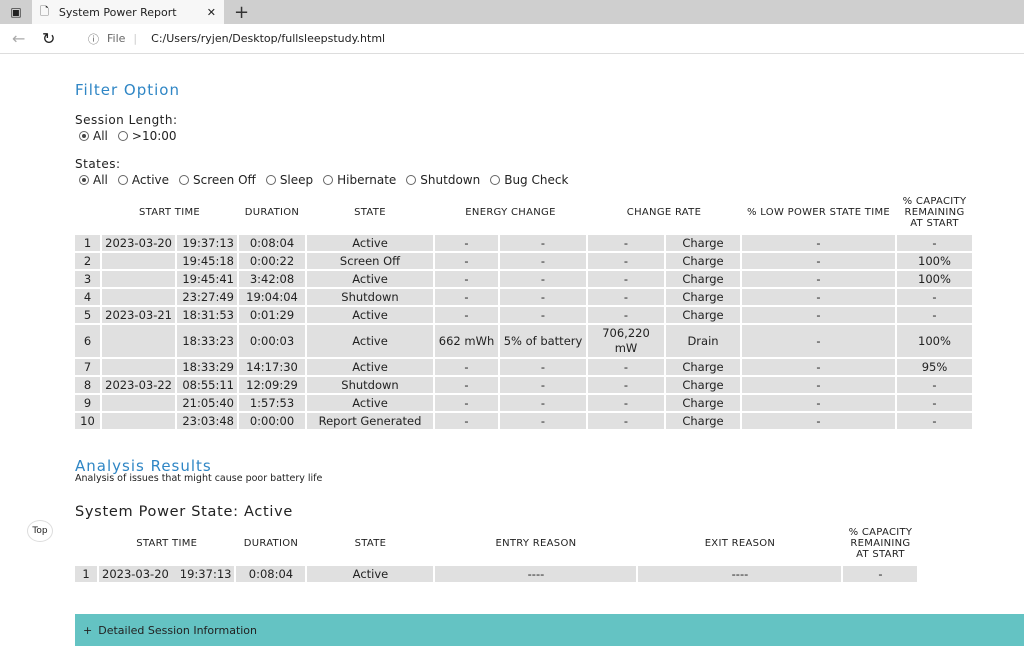 This screenshot has width=1024, height=647. What do you see at coordinates (16, 12) in the screenshot?
I see `window-menu-icon: ▣` at bounding box center [16, 12].